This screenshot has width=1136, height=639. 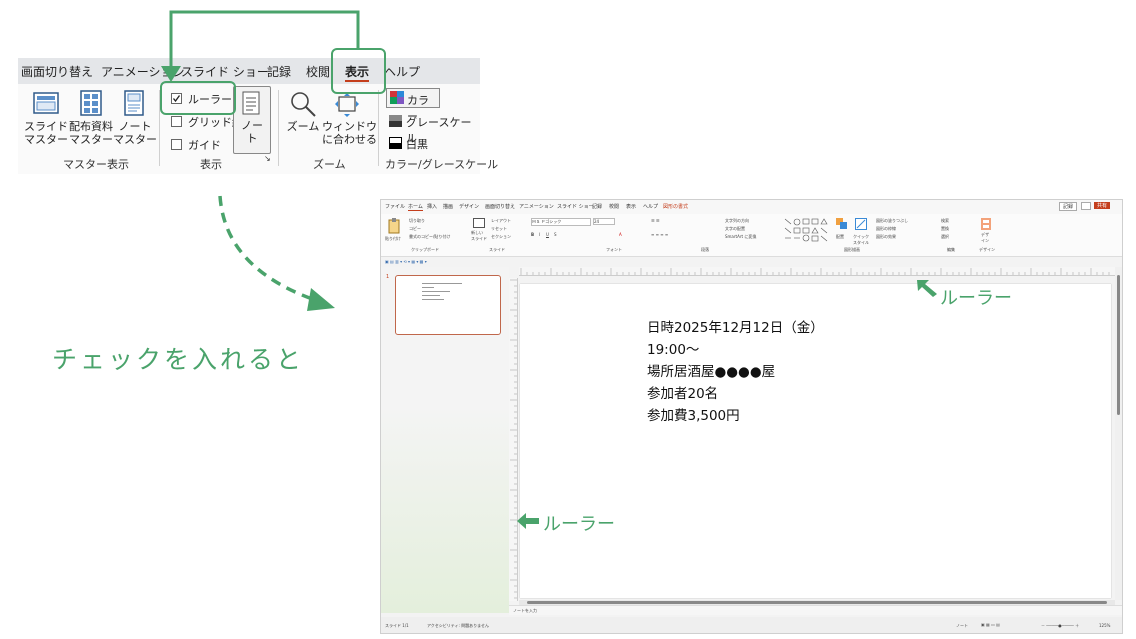 What do you see at coordinates (673, 348) in the screenshot?
I see `slide-text-line-time: 19:00〜` at bounding box center [673, 348].